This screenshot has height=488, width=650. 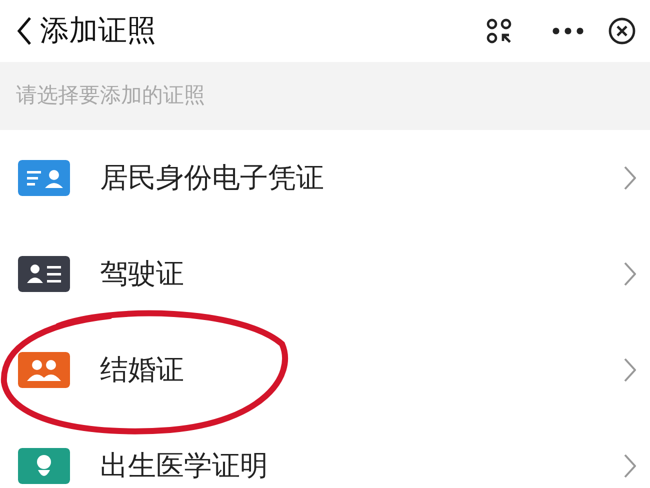 What do you see at coordinates (499, 31) in the screenshot?
I see `scan-icon` at bounding box center [499, 31].